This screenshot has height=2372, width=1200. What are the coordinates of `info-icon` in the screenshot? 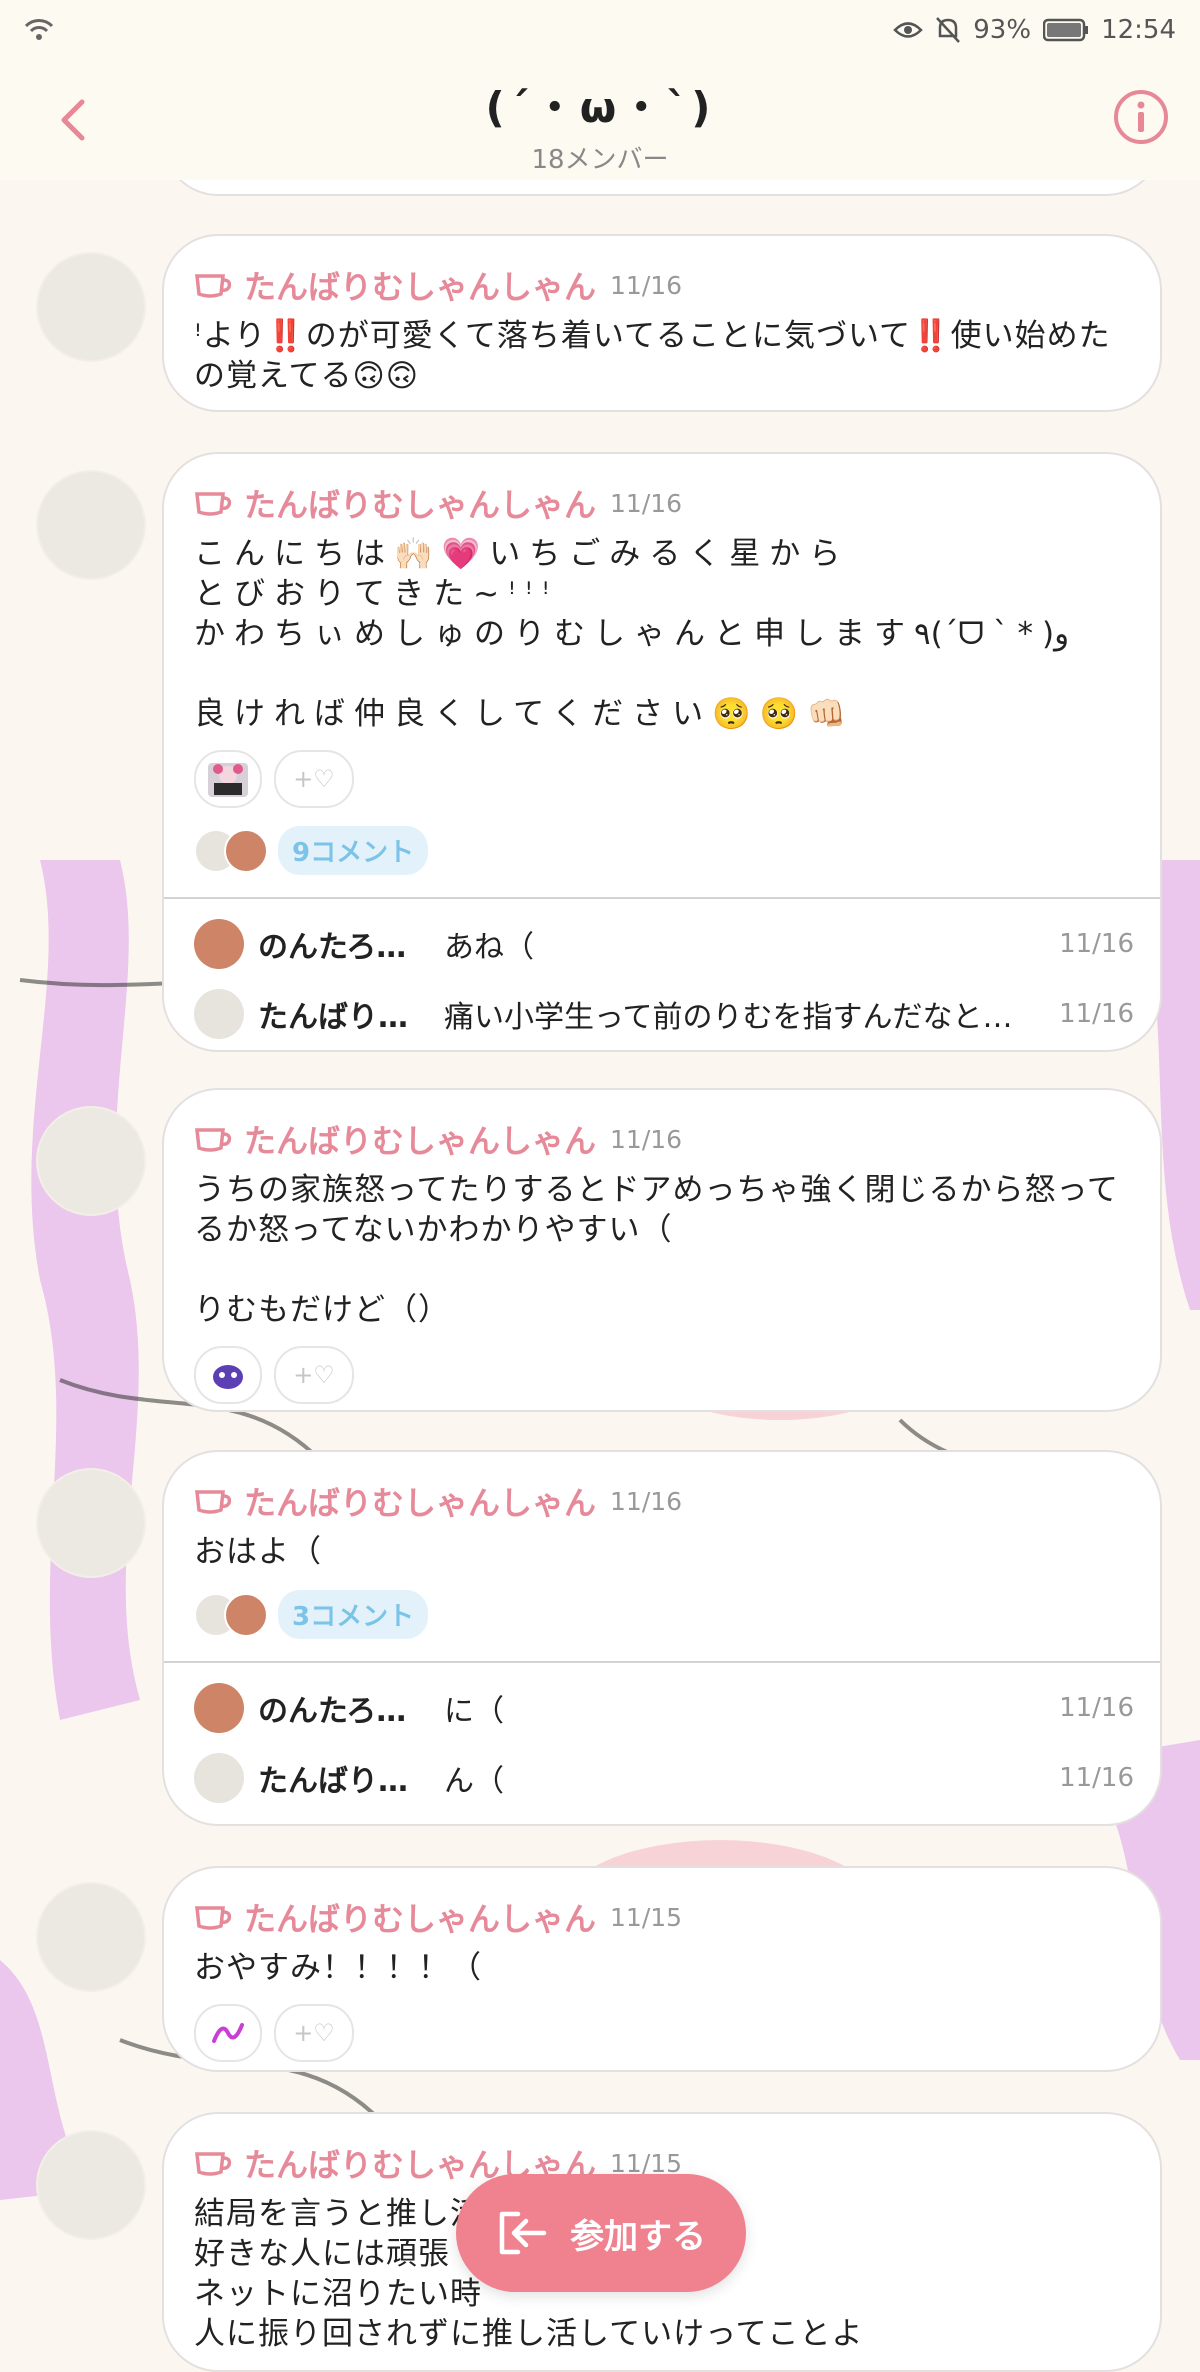 It's located at (1141, 117).